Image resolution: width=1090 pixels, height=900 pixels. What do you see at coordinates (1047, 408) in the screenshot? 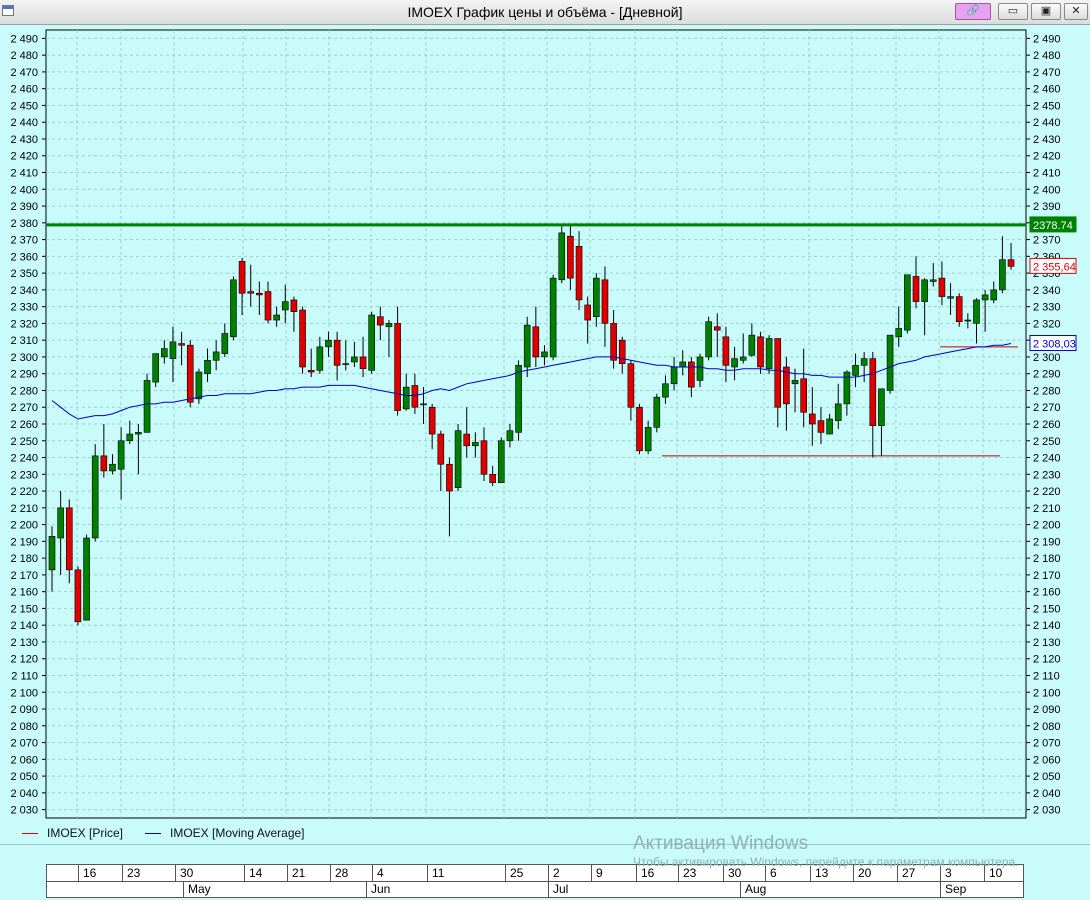
I see `y-tick-label-right: 2 270` at bounding box center [1047, 408].